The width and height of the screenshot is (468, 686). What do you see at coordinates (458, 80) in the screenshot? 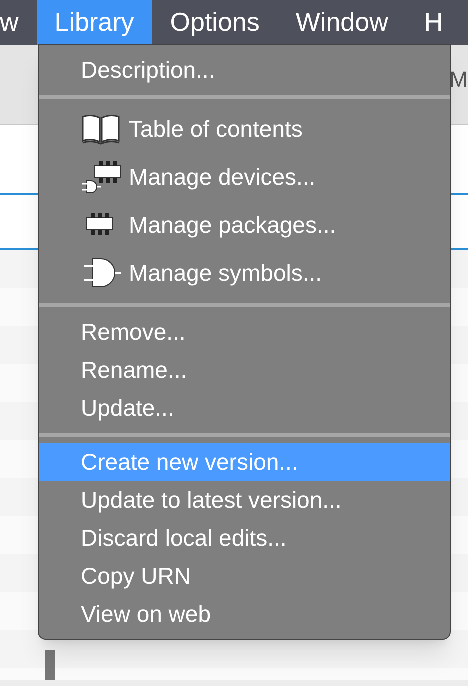
I see `window-title-fragment: M` at bounding box center [458, 80].